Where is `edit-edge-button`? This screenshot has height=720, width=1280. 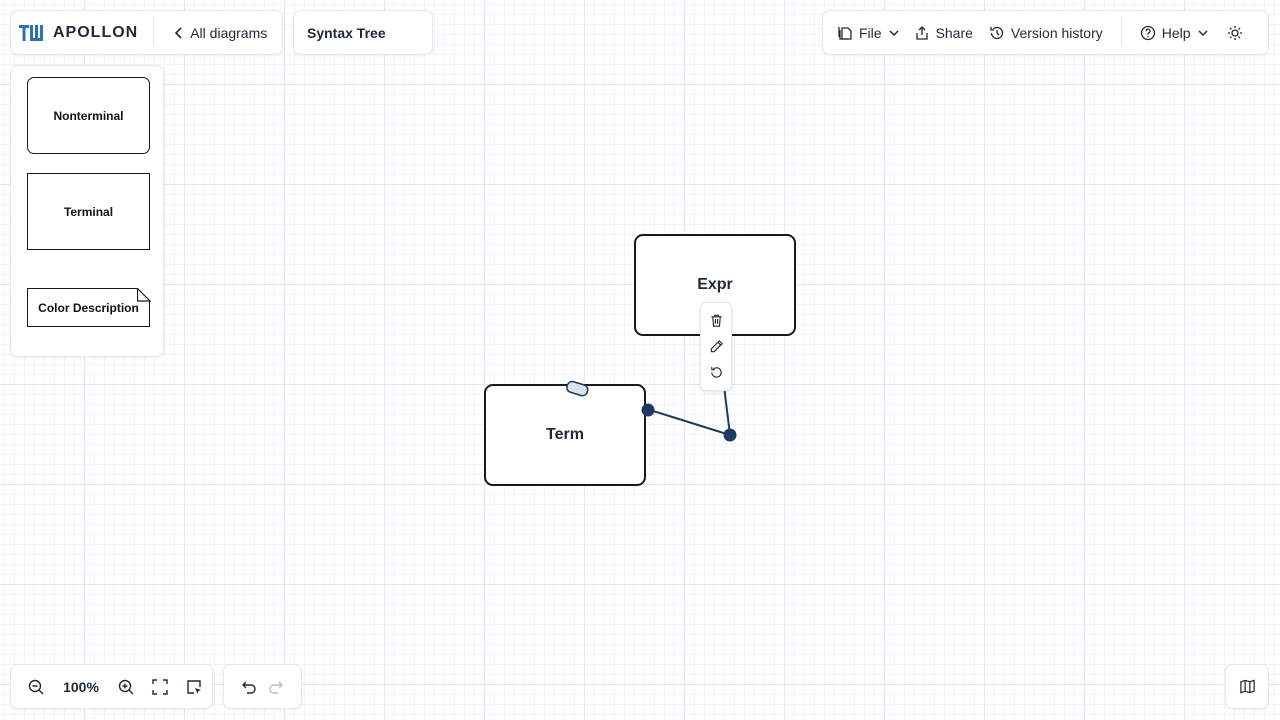 edit-edge-button is located at coordinates (716, 346).